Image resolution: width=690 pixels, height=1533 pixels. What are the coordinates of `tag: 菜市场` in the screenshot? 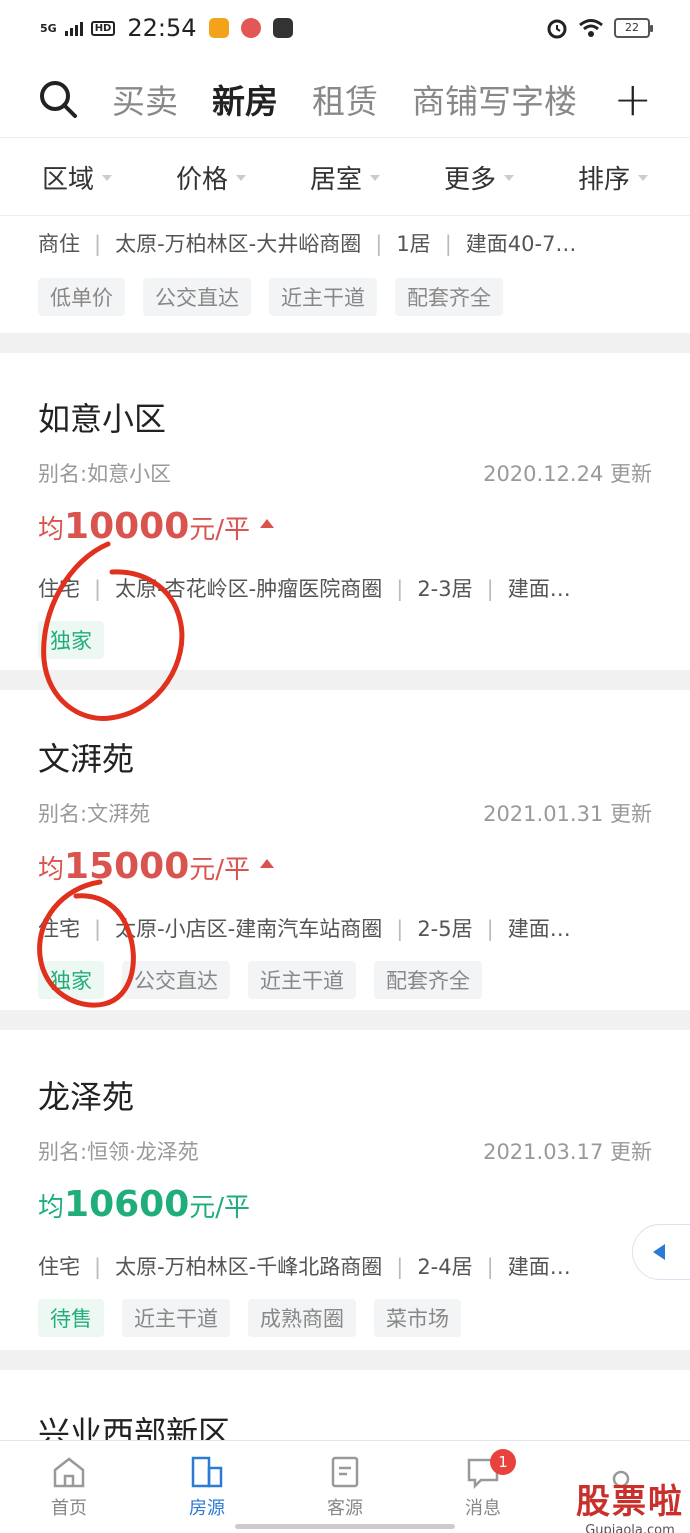 It's located at (417, 1318).